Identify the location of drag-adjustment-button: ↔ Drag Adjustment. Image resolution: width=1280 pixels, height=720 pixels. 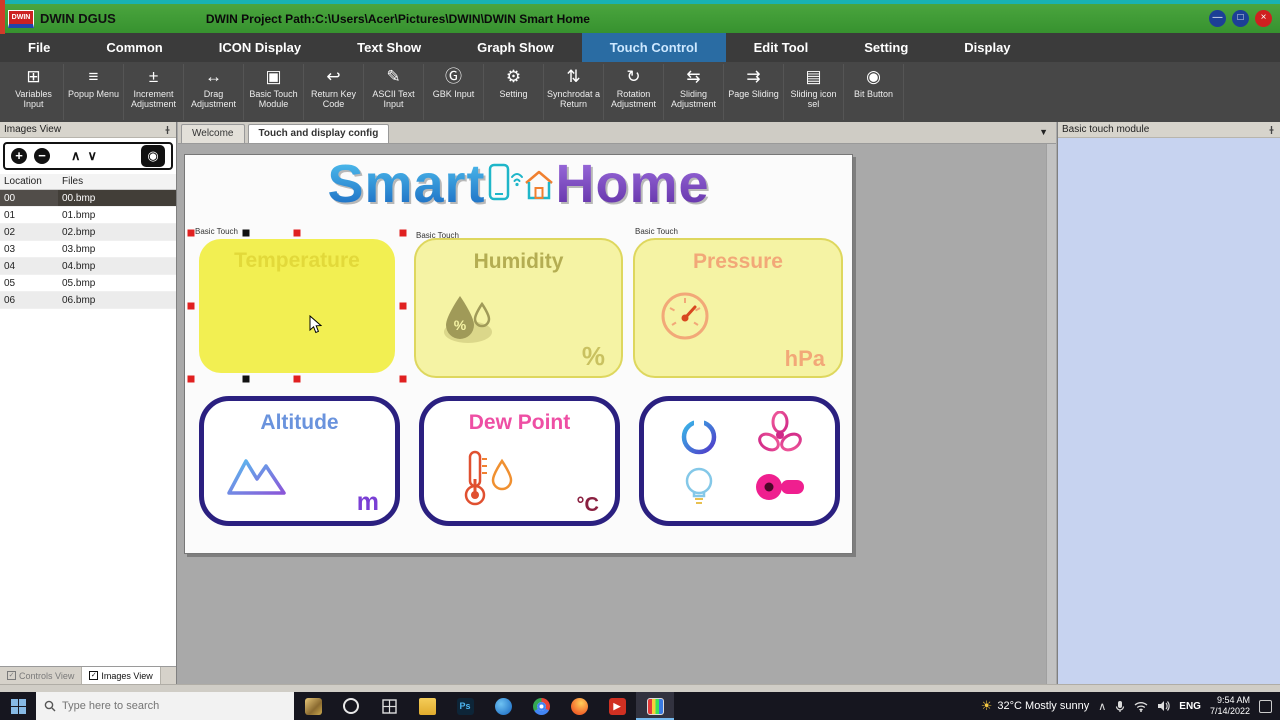
(214, 92).